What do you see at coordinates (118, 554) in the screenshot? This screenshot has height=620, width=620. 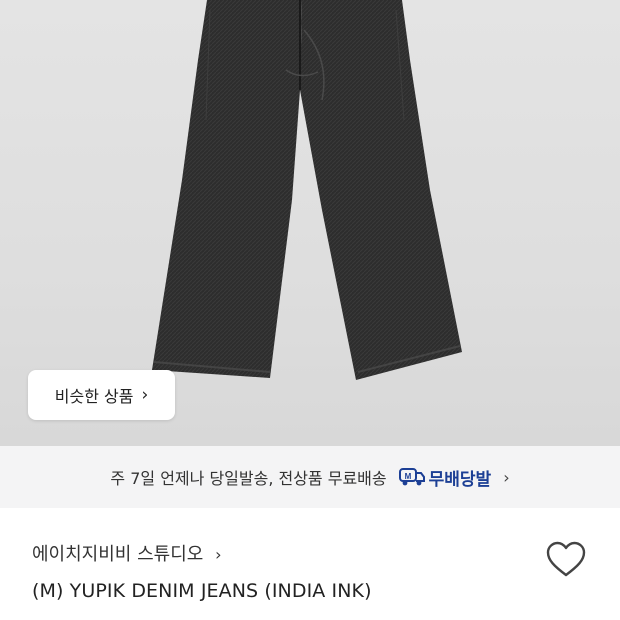 I see `brand-name: 에이치지비비 스튜디오` at bounding box center [118, 554].